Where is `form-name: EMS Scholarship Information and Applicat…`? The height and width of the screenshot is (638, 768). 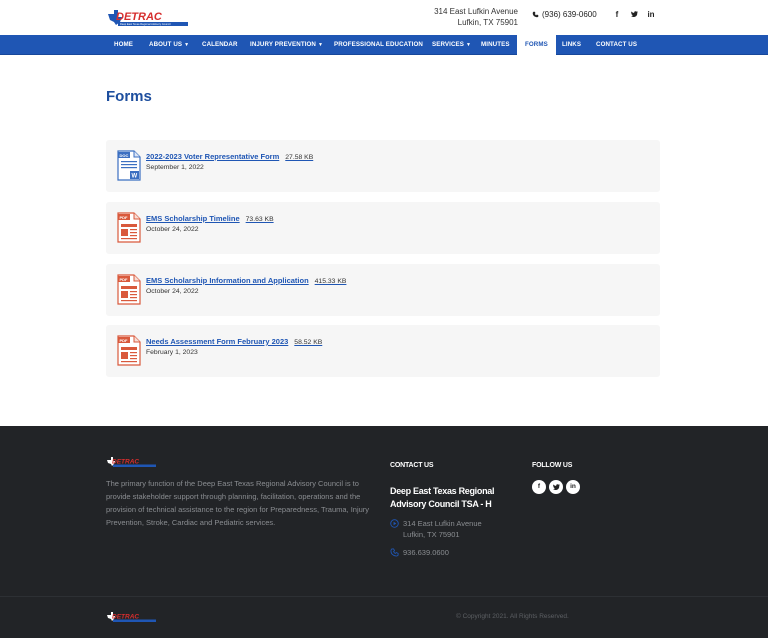 form-name: EMS Scholarship Information and Applicat… is located at coordinates (227, 280).